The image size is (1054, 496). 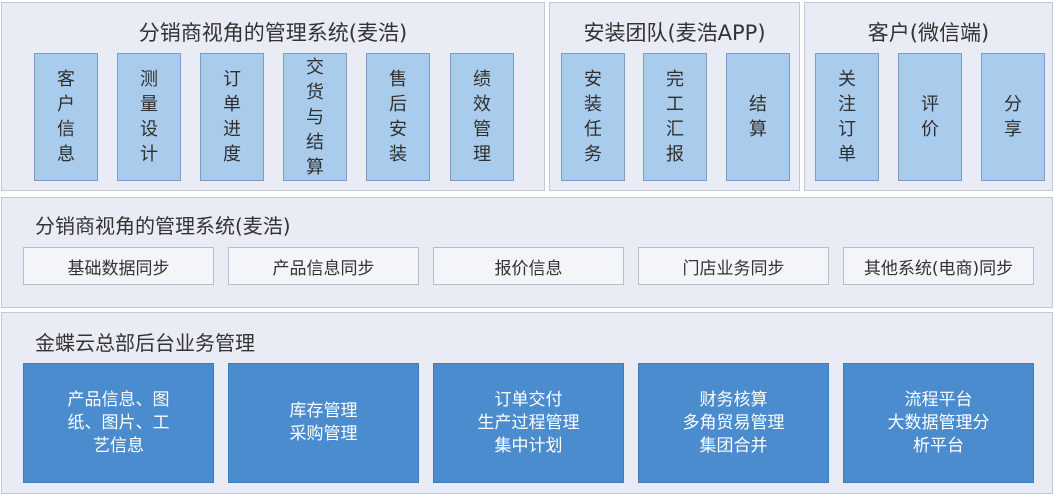 I want to click on backend-workflow-bigdata: 流程平台 大数据管理分 析平台, so click(x=938, y=423).